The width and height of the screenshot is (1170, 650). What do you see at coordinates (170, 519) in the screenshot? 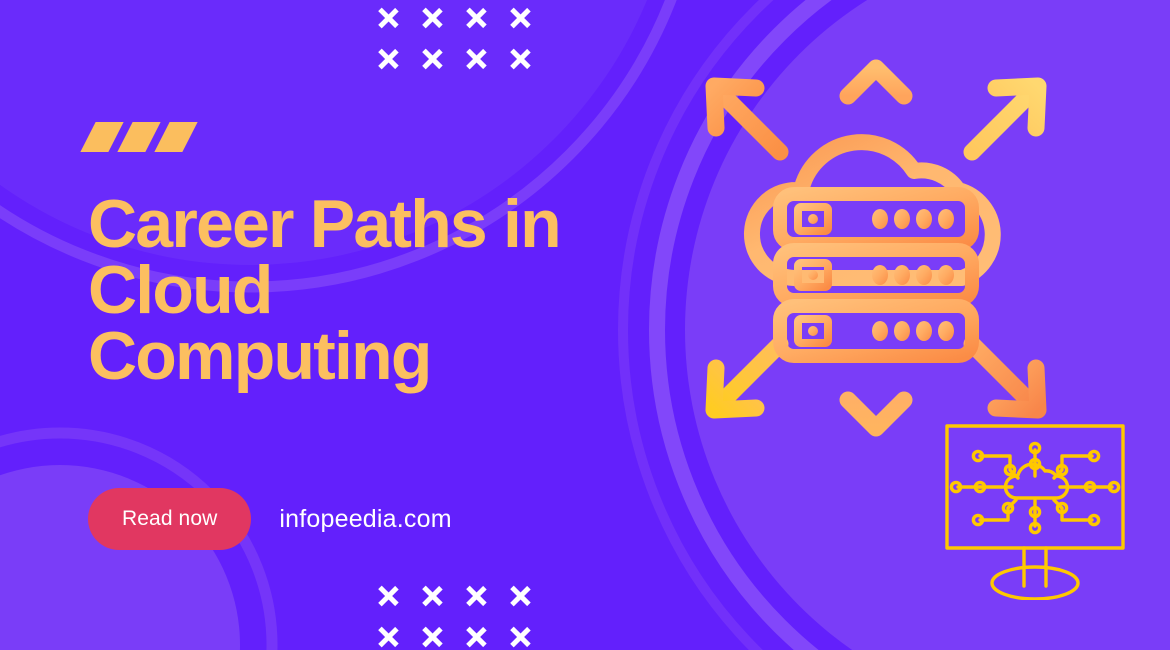
I see `read-now-button: Read now` at bounding box center [170, 519].